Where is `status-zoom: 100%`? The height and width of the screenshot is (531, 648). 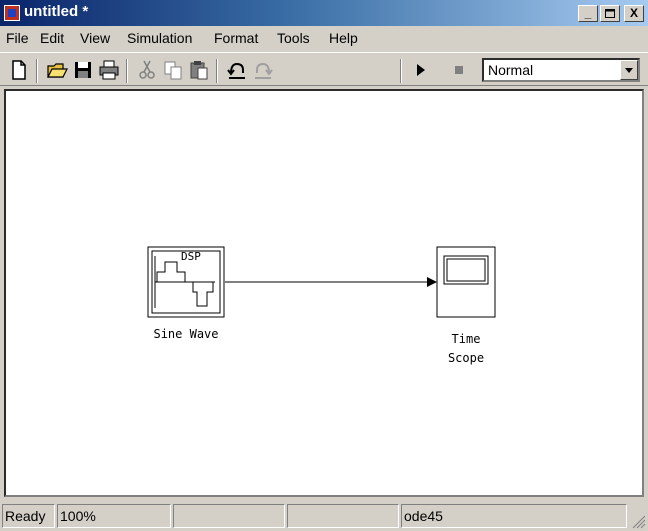
status-zoom: 100% is located at coordinates (114, 516).